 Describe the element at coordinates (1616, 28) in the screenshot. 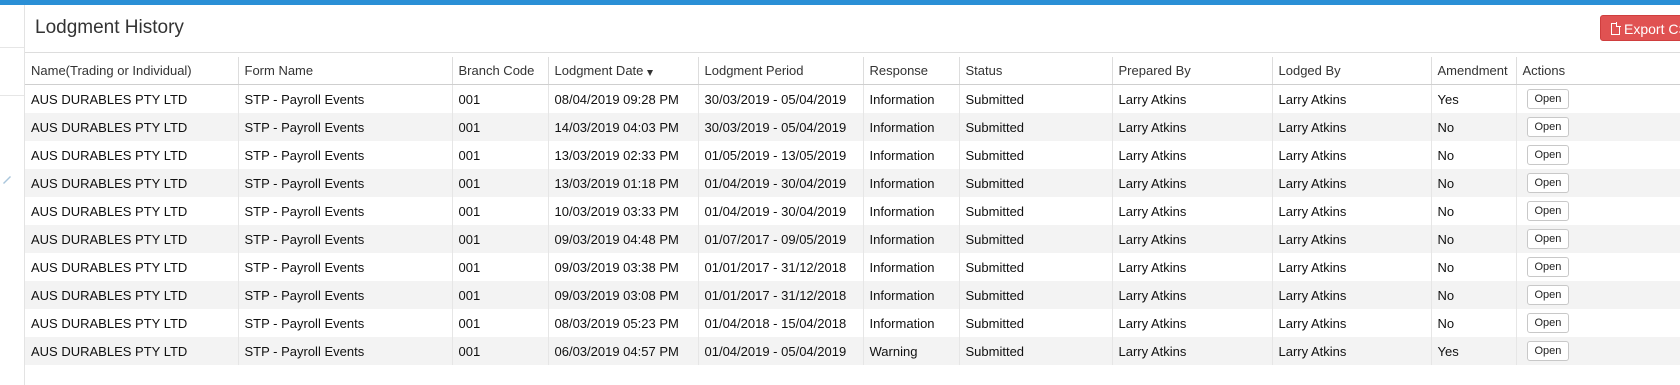

I see `file-icon` at that location.